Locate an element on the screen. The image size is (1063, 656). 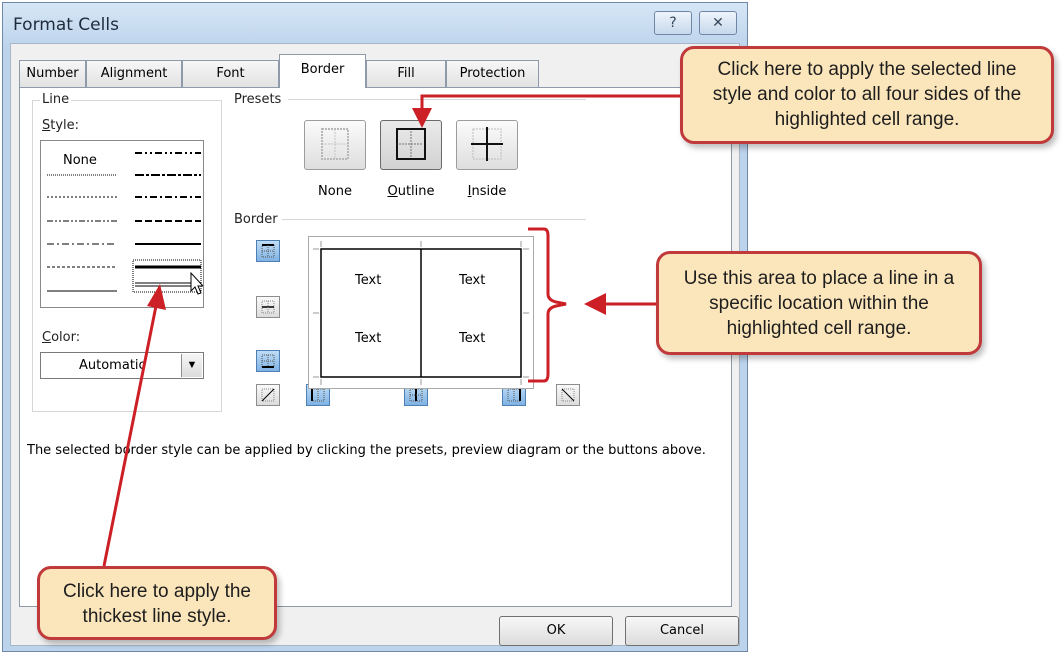
close-icon: ✕ is located at coordinates (718, 23).